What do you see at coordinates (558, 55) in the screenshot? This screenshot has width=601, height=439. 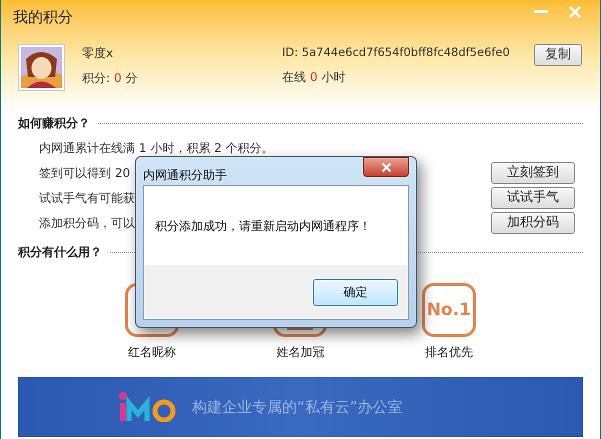 I see `copy-button: 复制` at bounding box center [558, 55].